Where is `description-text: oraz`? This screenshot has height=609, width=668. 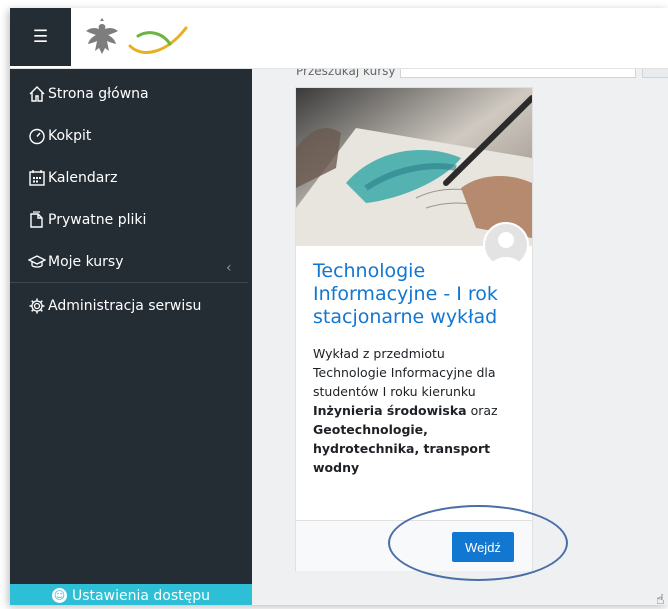
description-text: oraz is located at coordinates (482, 410).